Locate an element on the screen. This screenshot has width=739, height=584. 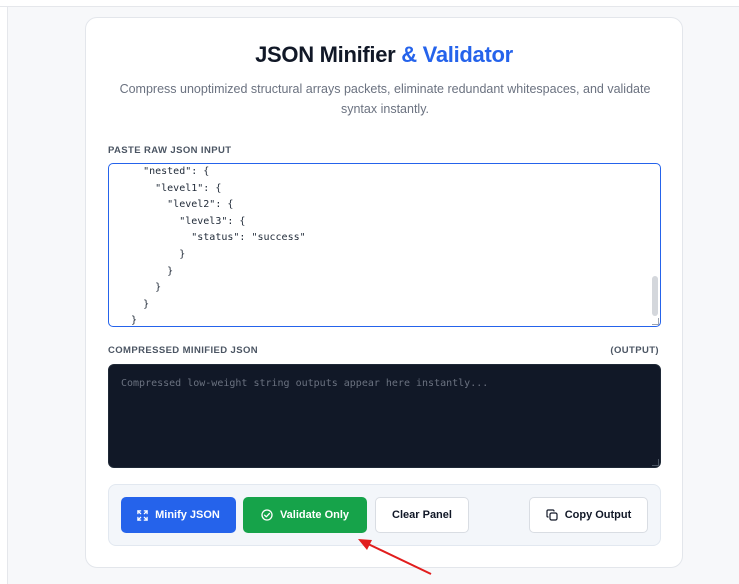
clear-button-label: Clear Panel is located at coordinates (422, 515).